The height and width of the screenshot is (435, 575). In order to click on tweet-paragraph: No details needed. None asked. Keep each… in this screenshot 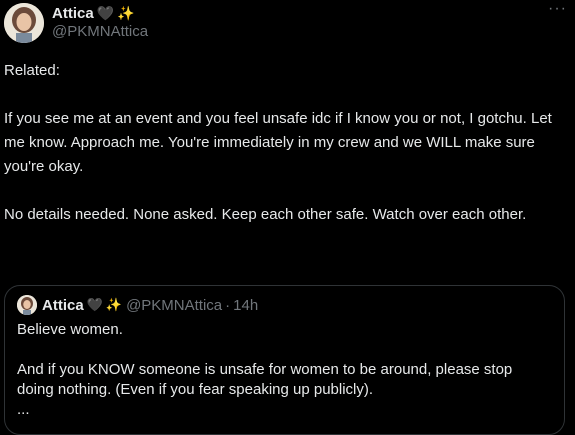, I will do `click(265, 214)`.